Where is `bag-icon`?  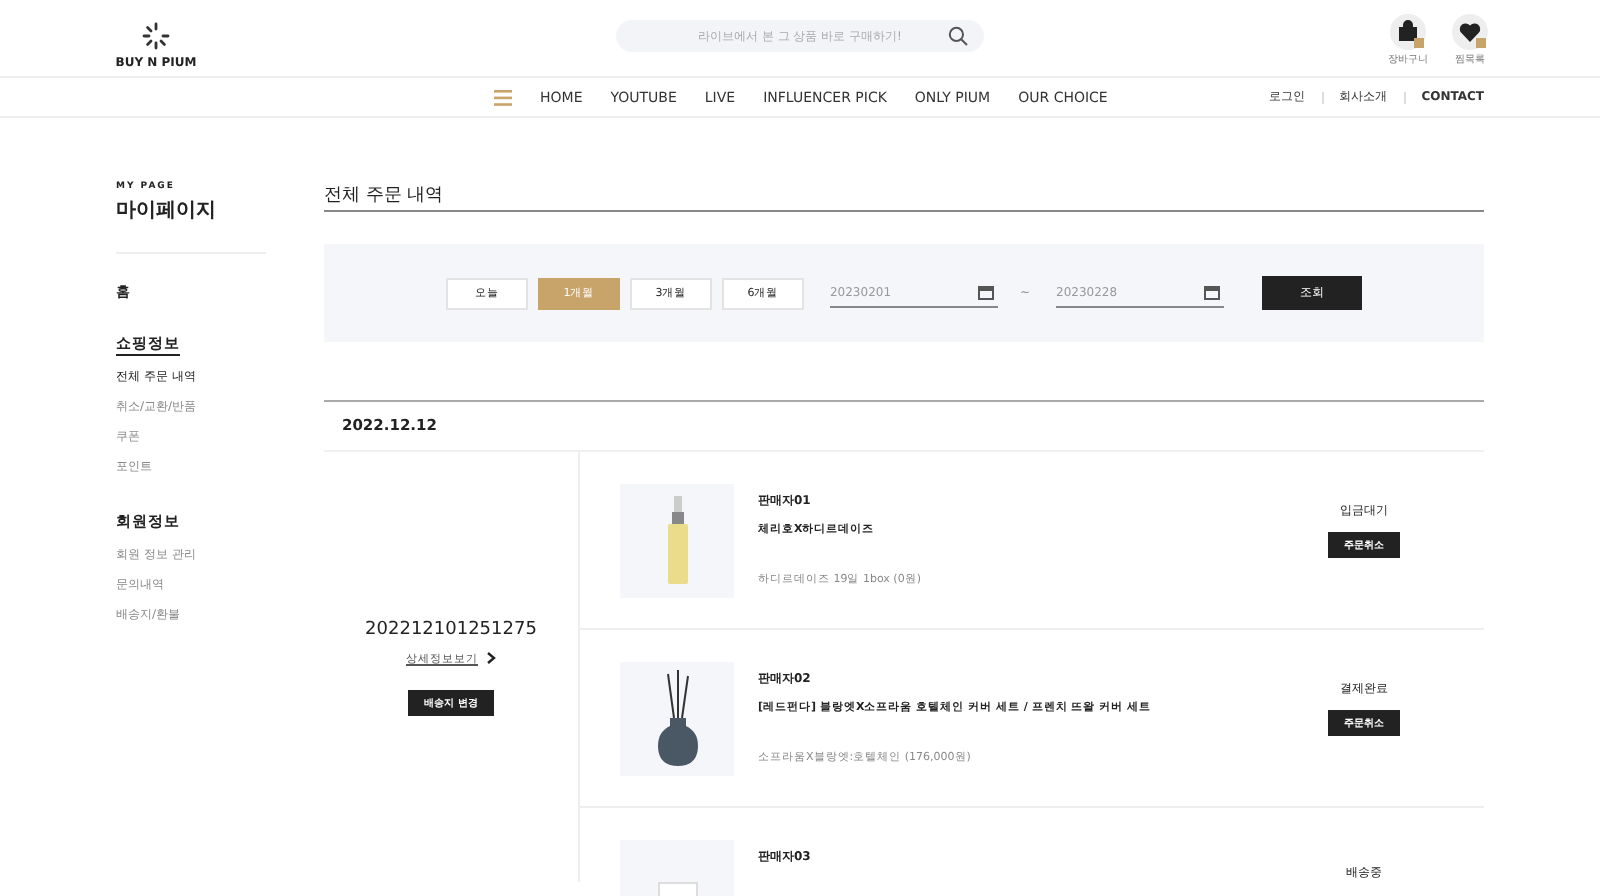
bag-icon is located at coordinates (1408, 32).